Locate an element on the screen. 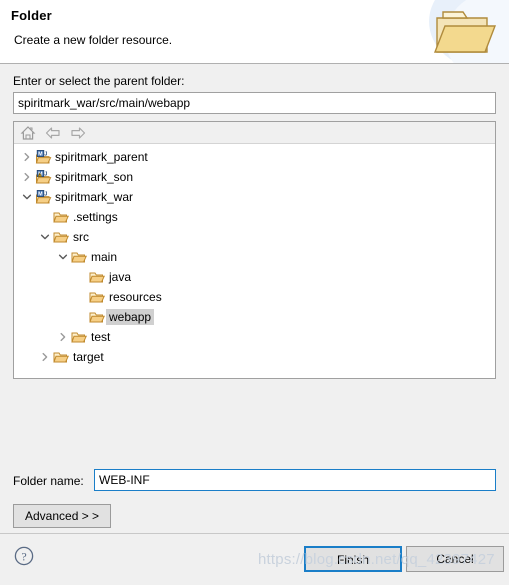  tree-item: MJspiritmark_son is located at coordinates (254, 177).